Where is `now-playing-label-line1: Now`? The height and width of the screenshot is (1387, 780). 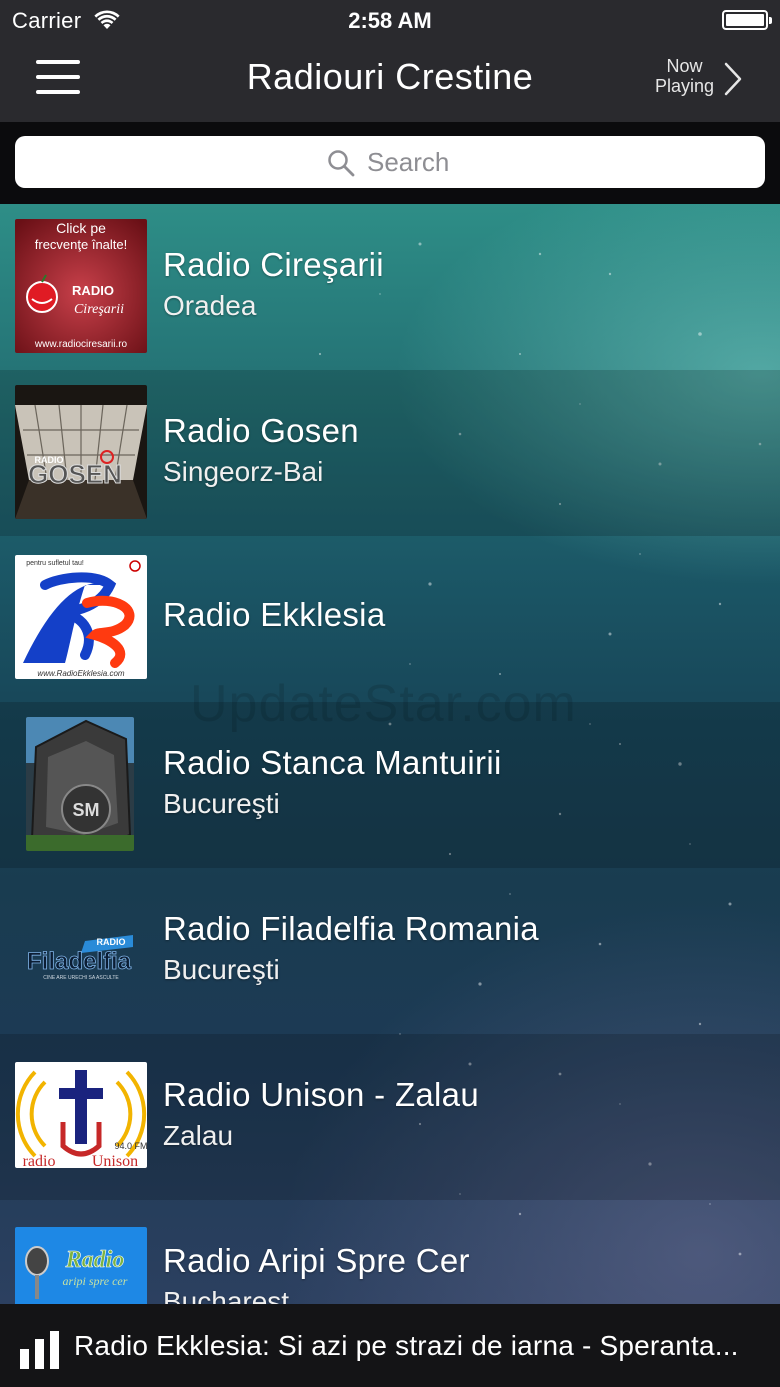 now-playing-label-line1: Now is located at coordinates (684, 66).